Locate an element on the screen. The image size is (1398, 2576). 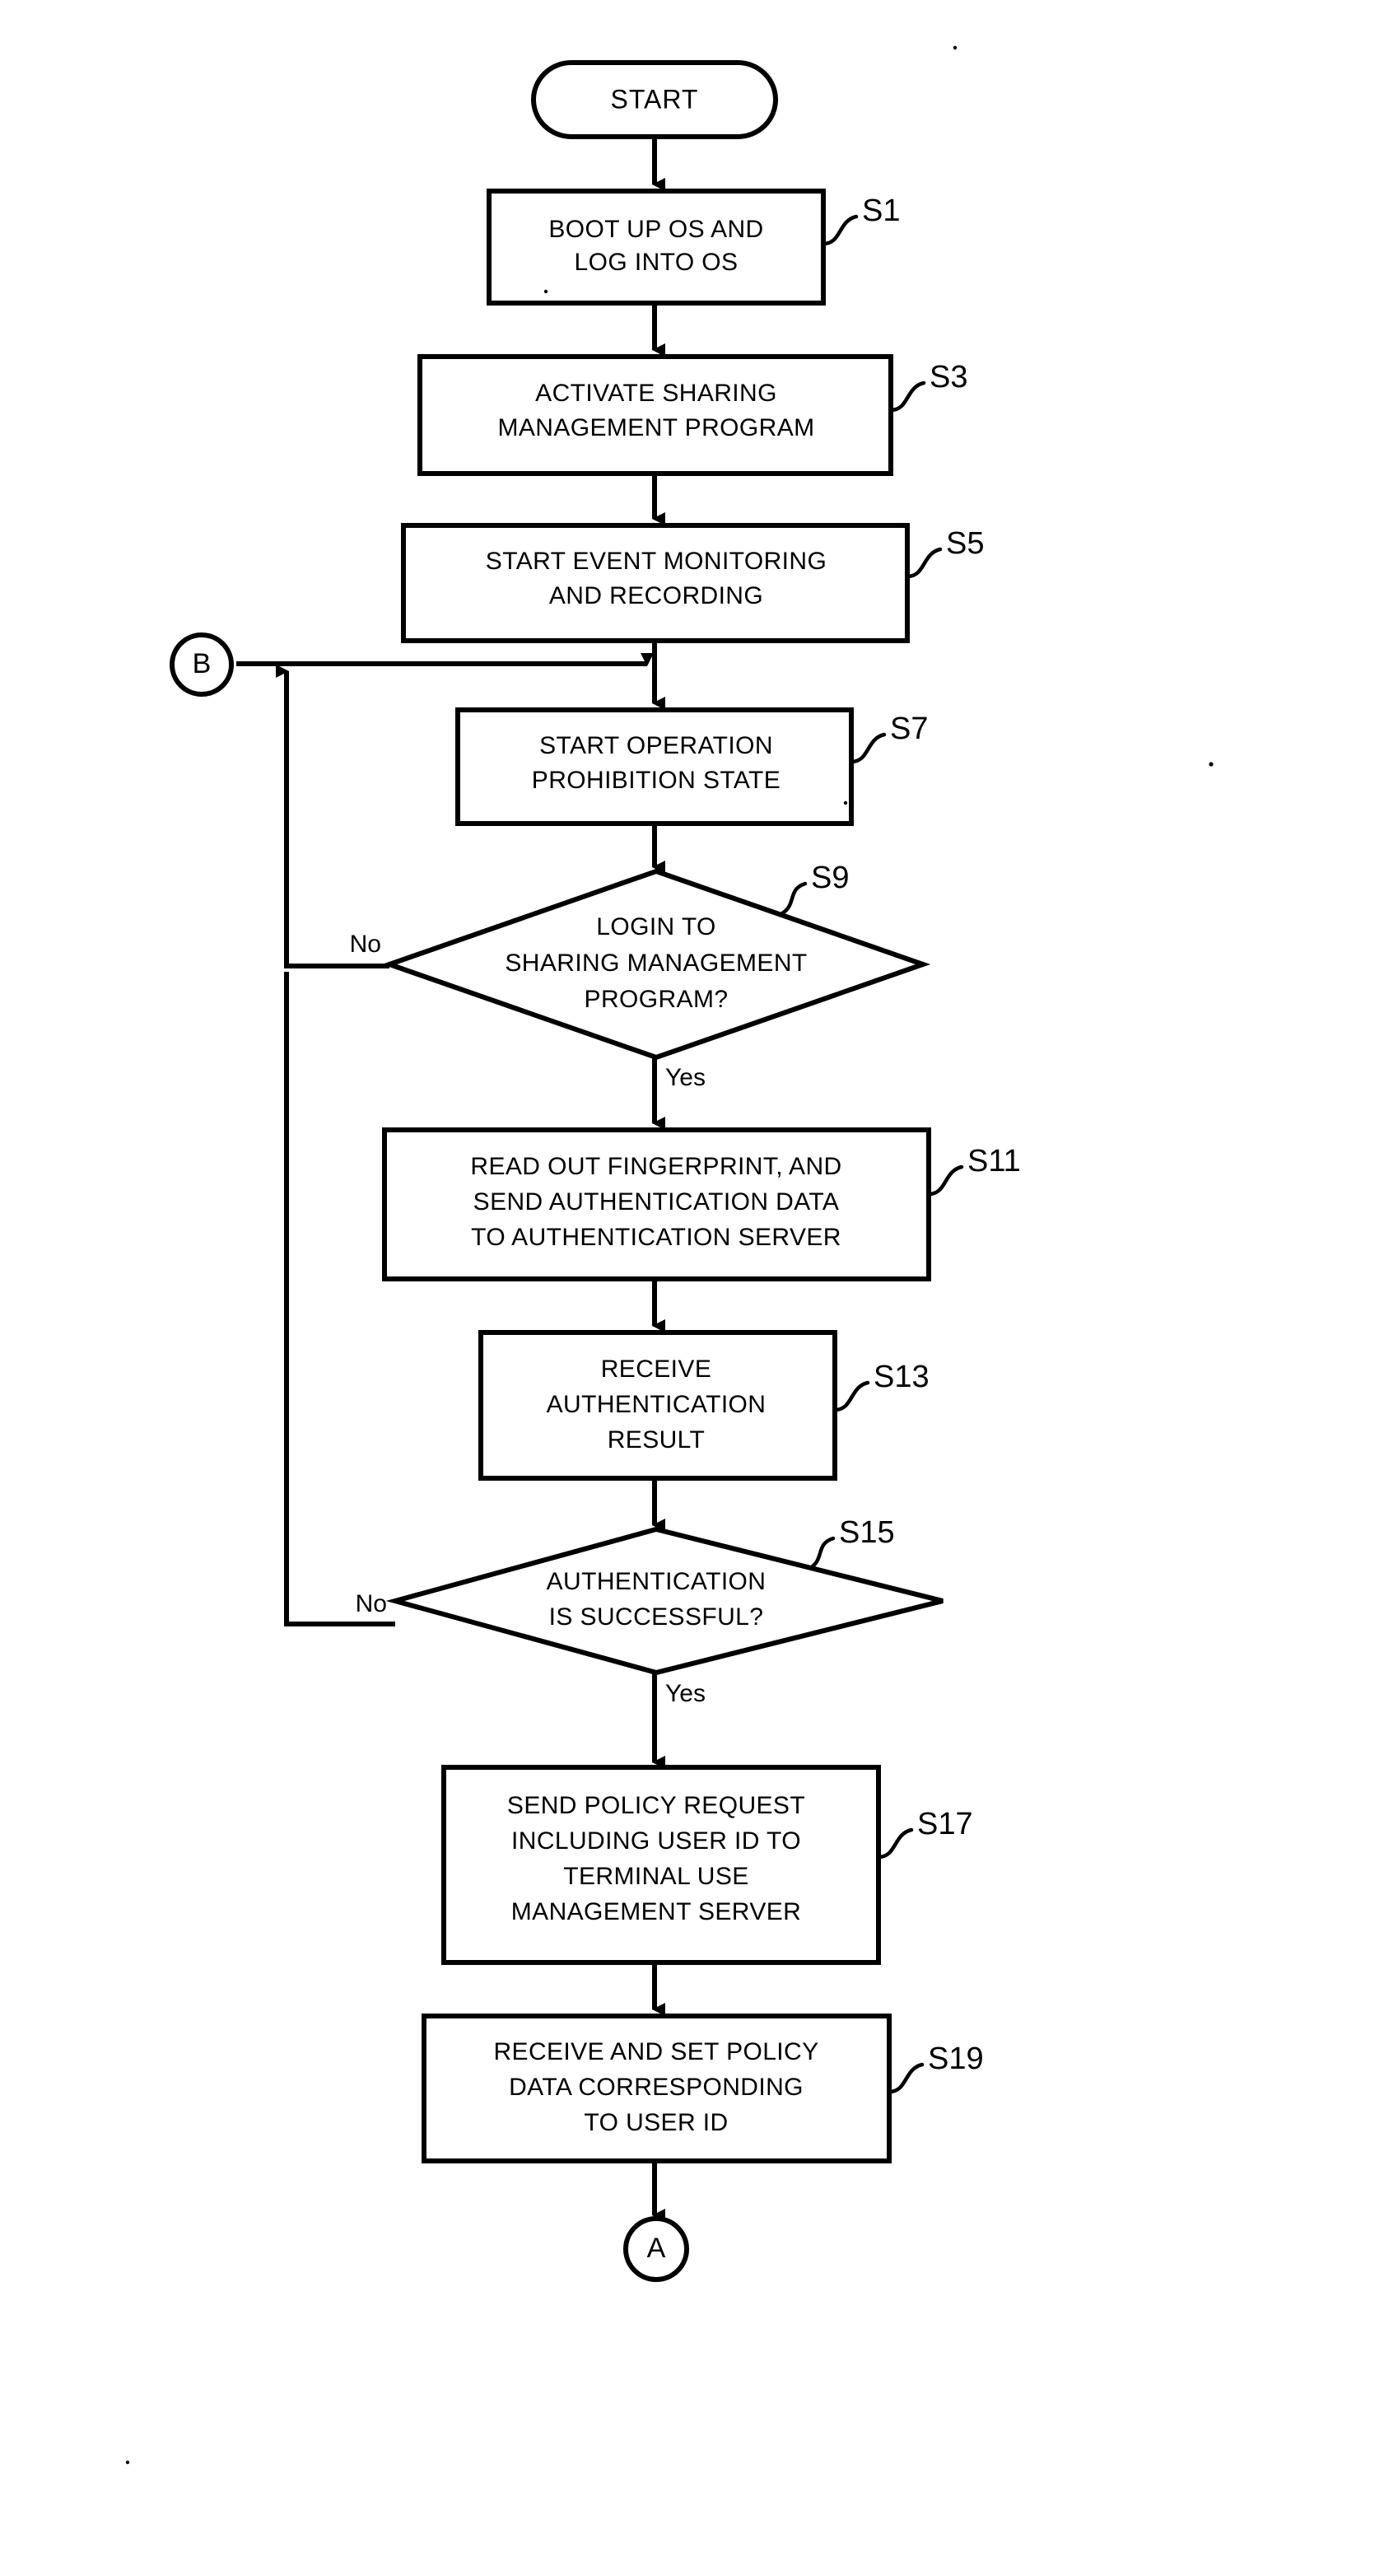
node-s13-line-2: AUTHENTICATION is located at coordinates (657, 1404).